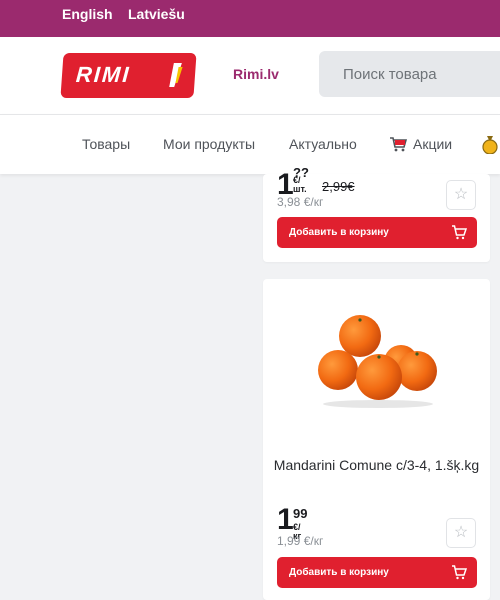 Image resolution: width=500 pixels, height=600 pixels. I want to click on nav-item-actual: Актуально, so click(323, 144).